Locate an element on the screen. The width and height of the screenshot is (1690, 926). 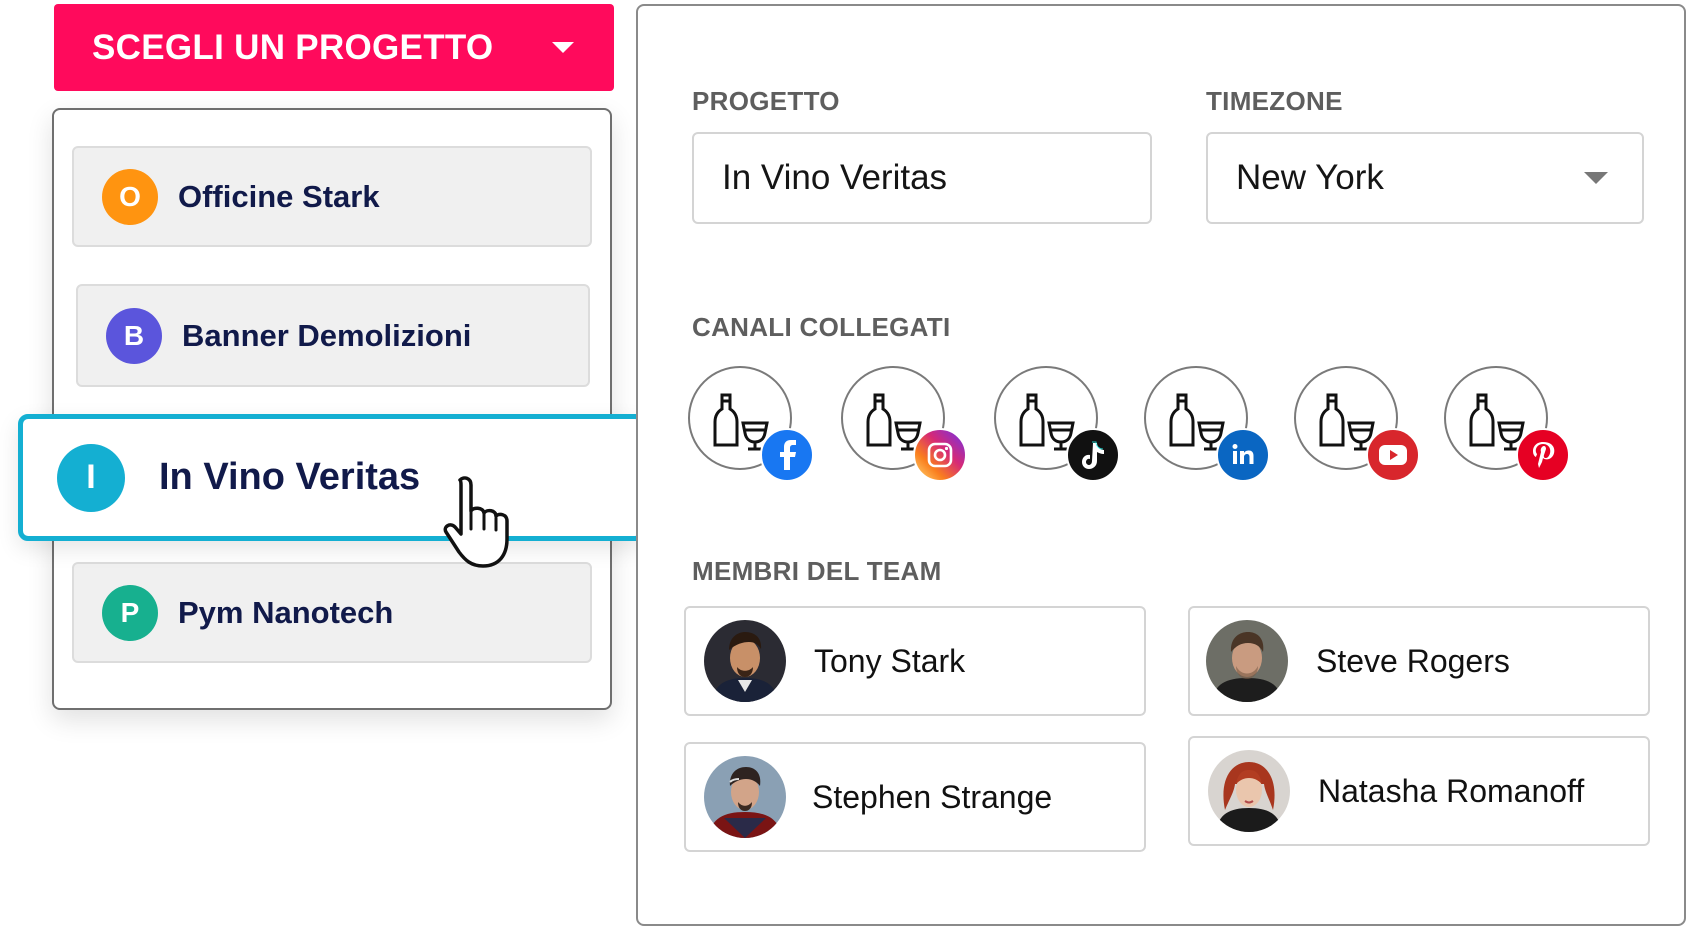
team-member-steve-rogers: Steve Rogers is located at coordinates (1419, 661).